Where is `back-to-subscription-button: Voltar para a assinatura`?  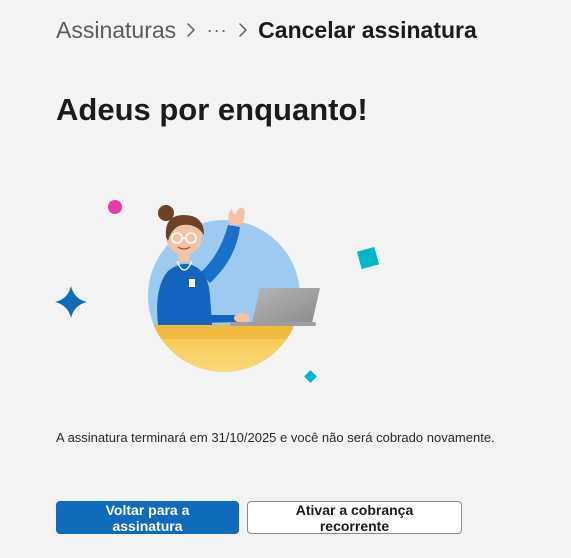
back-to-subscription-button: Voltar para a assinatura is located at coordinates (147, 517).